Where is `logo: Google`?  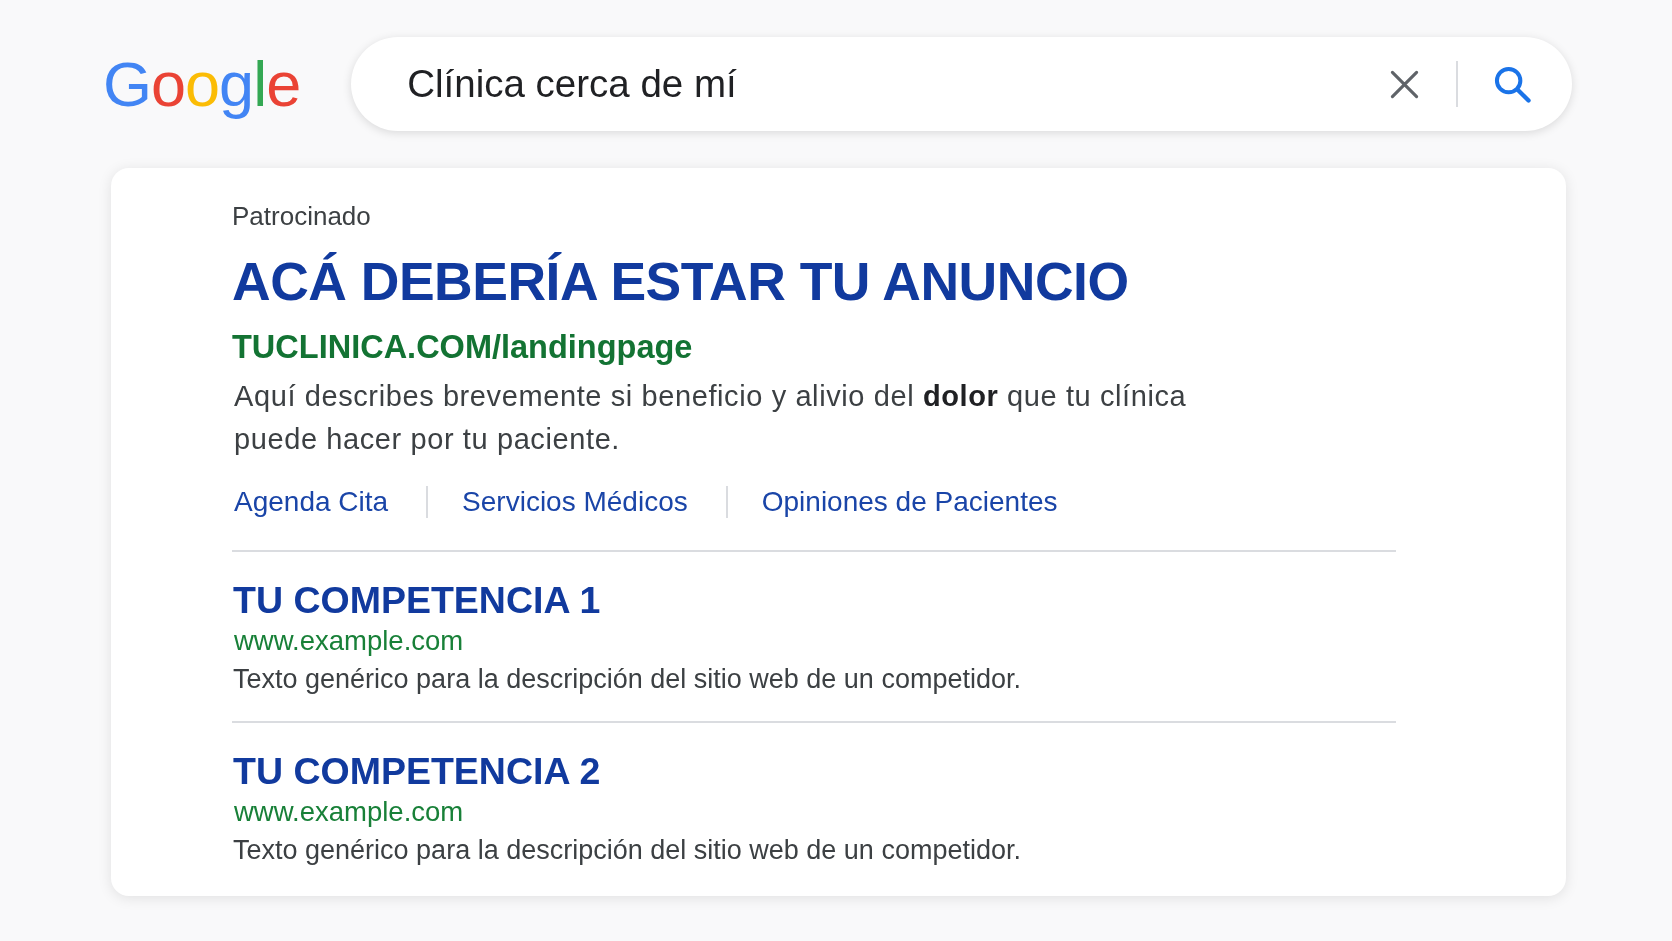
logo: Google is located at coordinates (202, 84).